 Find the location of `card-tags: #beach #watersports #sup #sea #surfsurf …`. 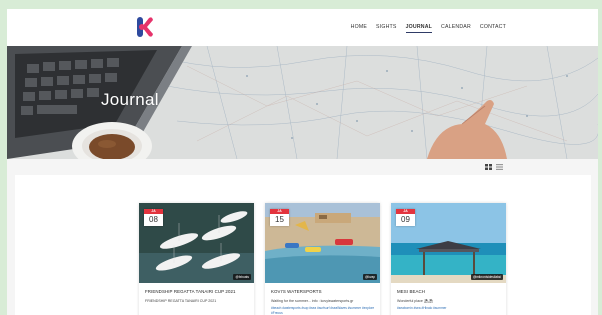

card-tags: #beach #watersports #sup #sea #surfsurf … is located at coordinates (323, 310).